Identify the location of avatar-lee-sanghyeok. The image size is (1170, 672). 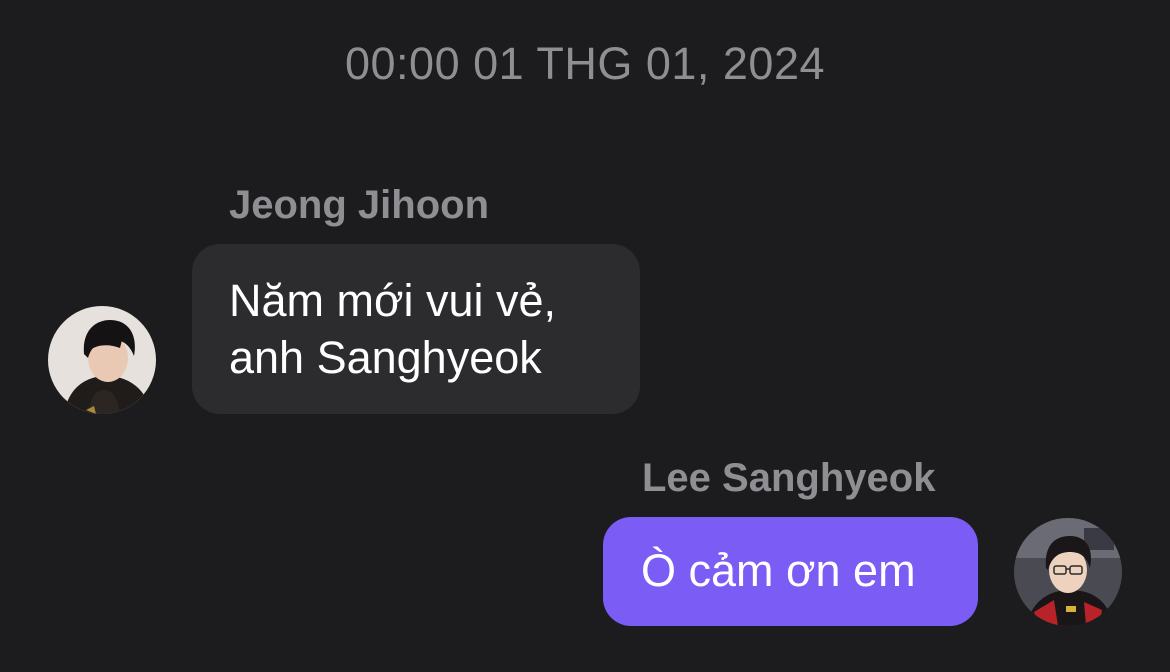
(1068, 572).